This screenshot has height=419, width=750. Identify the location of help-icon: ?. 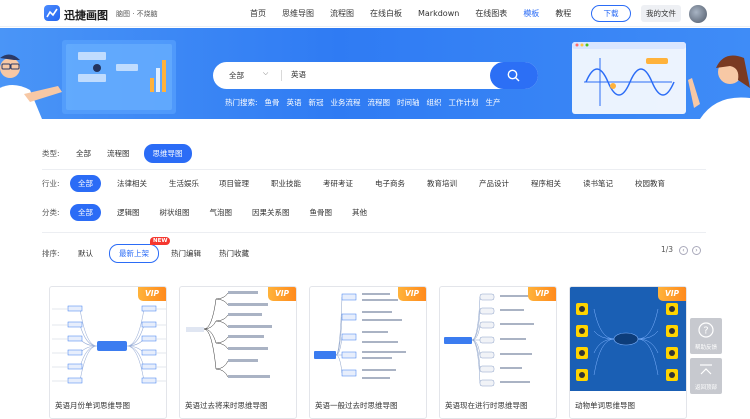
(706, 330).